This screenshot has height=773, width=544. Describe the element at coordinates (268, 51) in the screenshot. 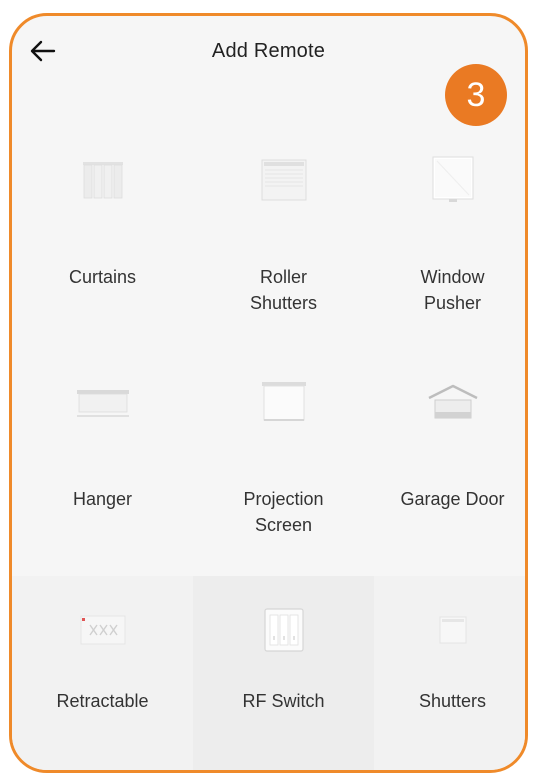

I see `page-title: Add Remote` at that location.